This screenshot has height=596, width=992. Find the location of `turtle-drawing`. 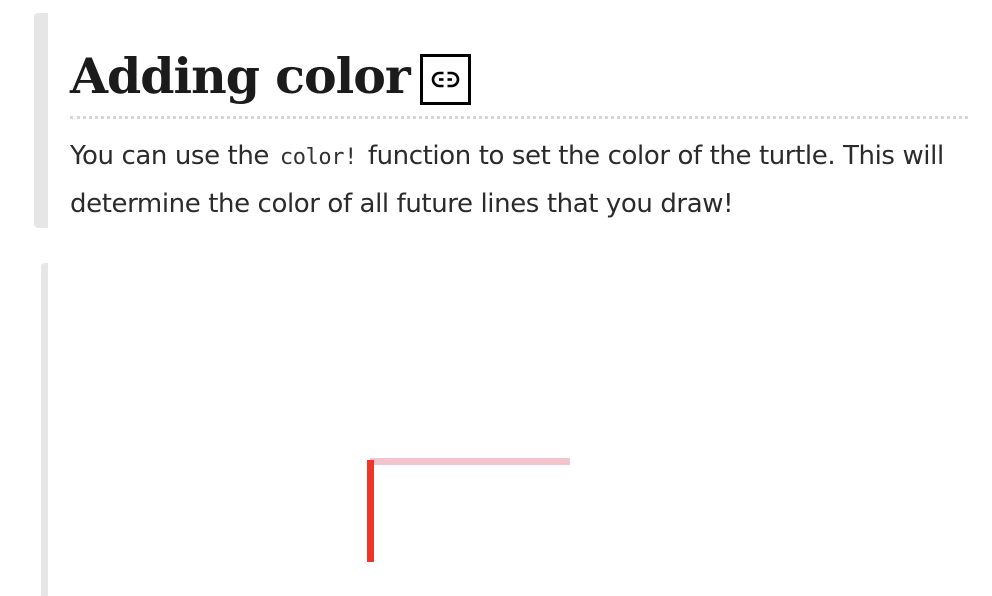

turtle-drawing is located at coordinates (468, 510).